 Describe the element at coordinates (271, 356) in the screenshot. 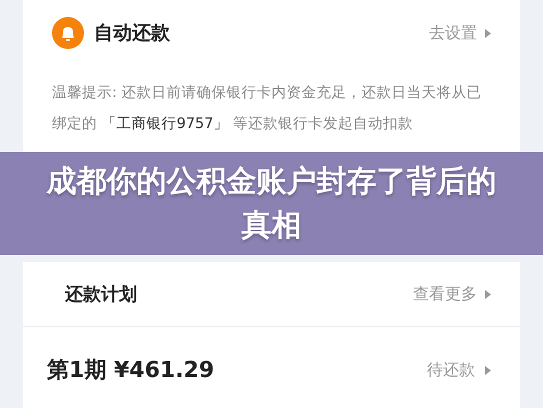

I see `installment-row: 第1期 ¥461.29 待还款` at that location.